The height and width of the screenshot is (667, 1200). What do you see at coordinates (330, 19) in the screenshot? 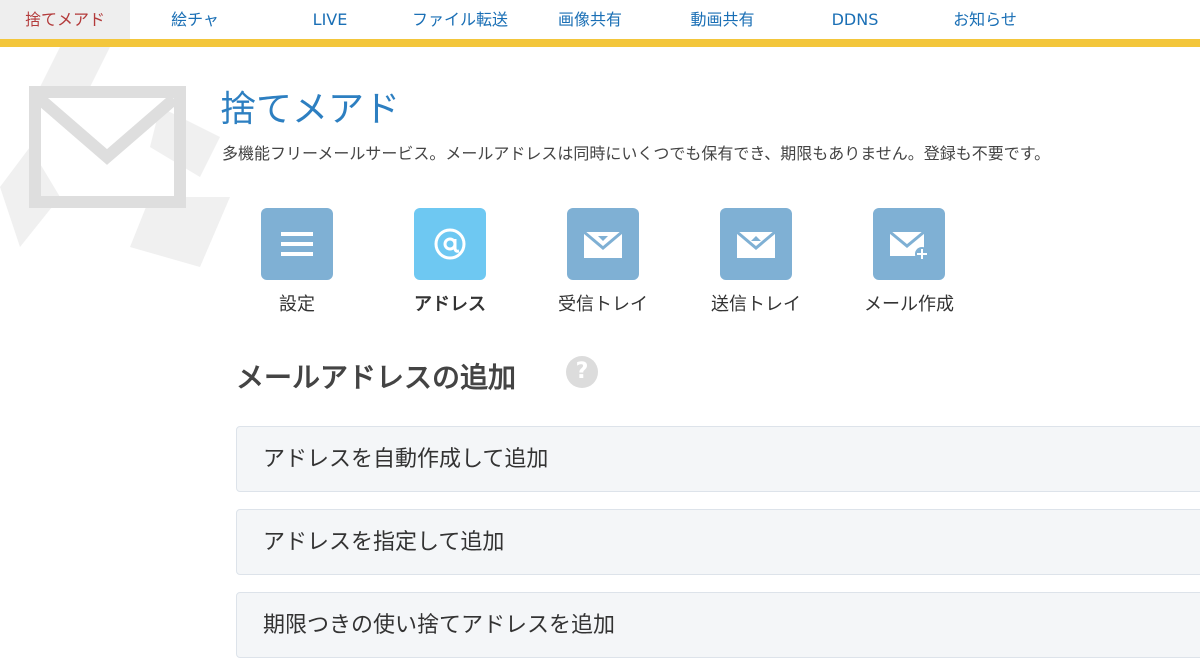
I see `nav-item-live: LIVE` at bounding box center [330, 19].